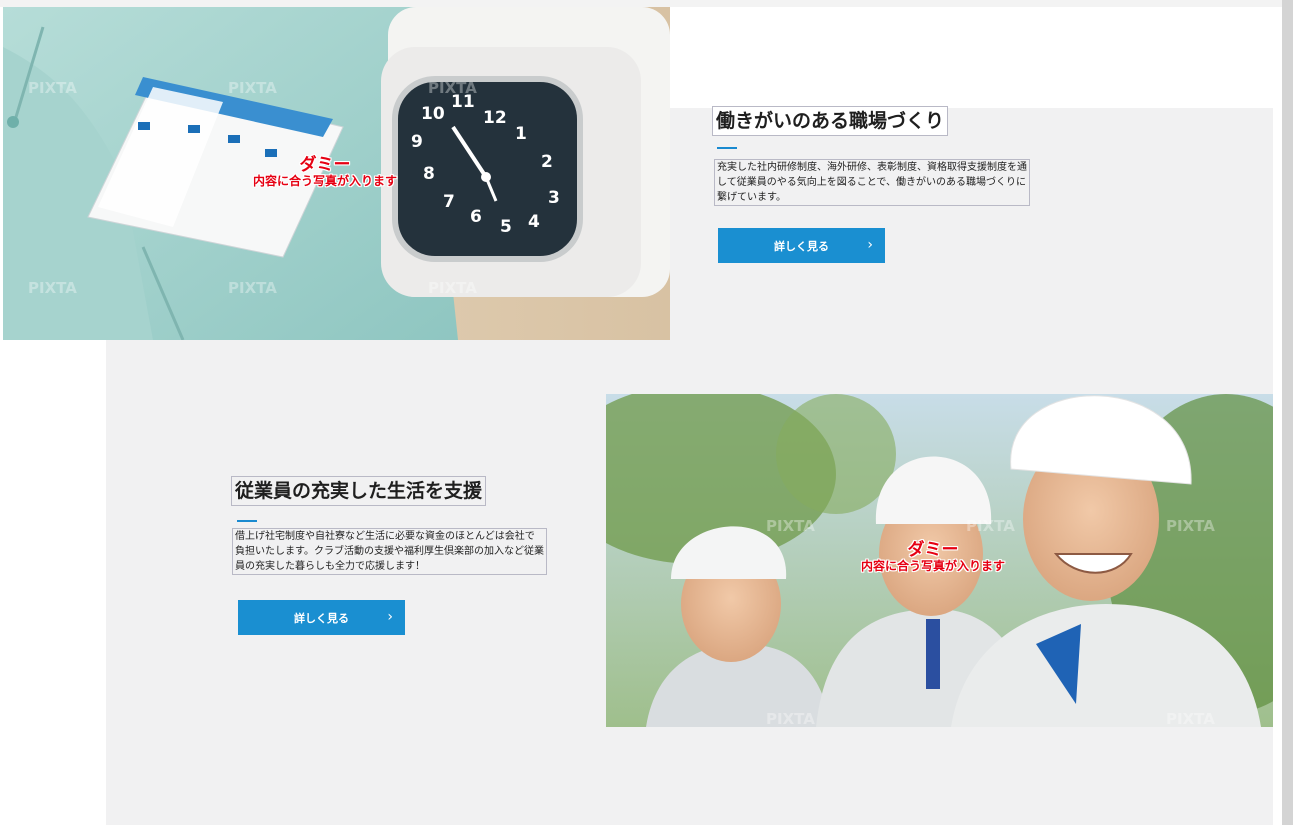 The width and height of the screenshot is (1293, 825). I want to click on top-strip, so click(641, 3).